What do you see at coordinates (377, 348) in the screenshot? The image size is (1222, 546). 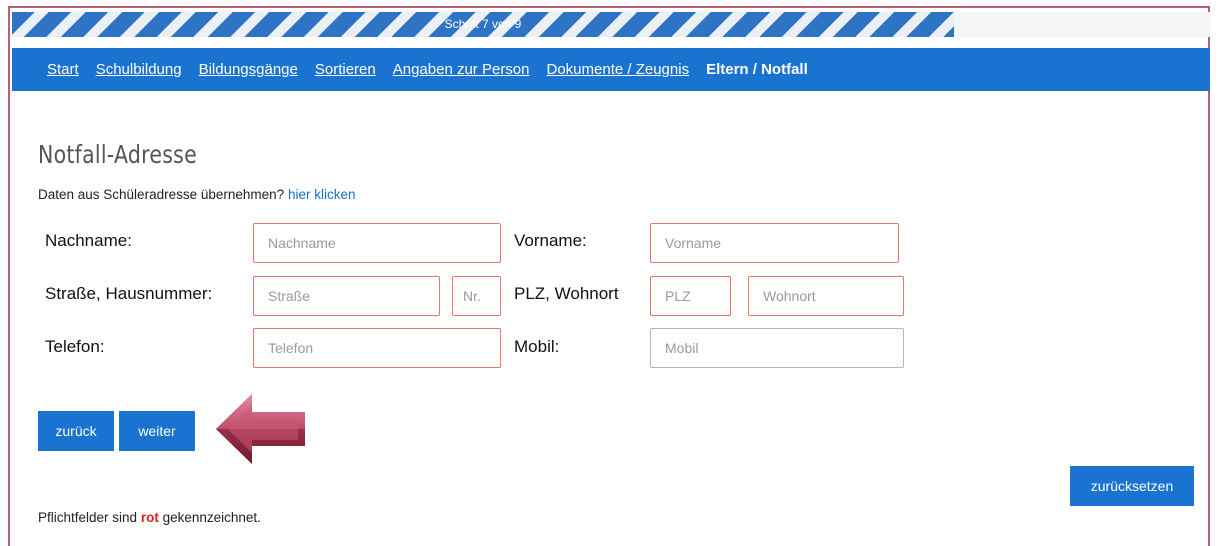 I see `phone-field` at bounding box center [377, 348].